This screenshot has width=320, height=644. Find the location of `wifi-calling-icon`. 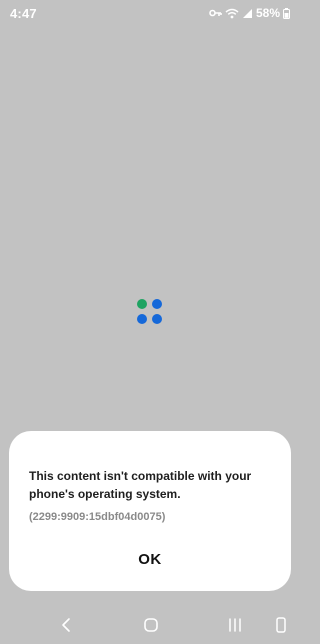

wifi-calling-icon is located at coordinates (232, 13).